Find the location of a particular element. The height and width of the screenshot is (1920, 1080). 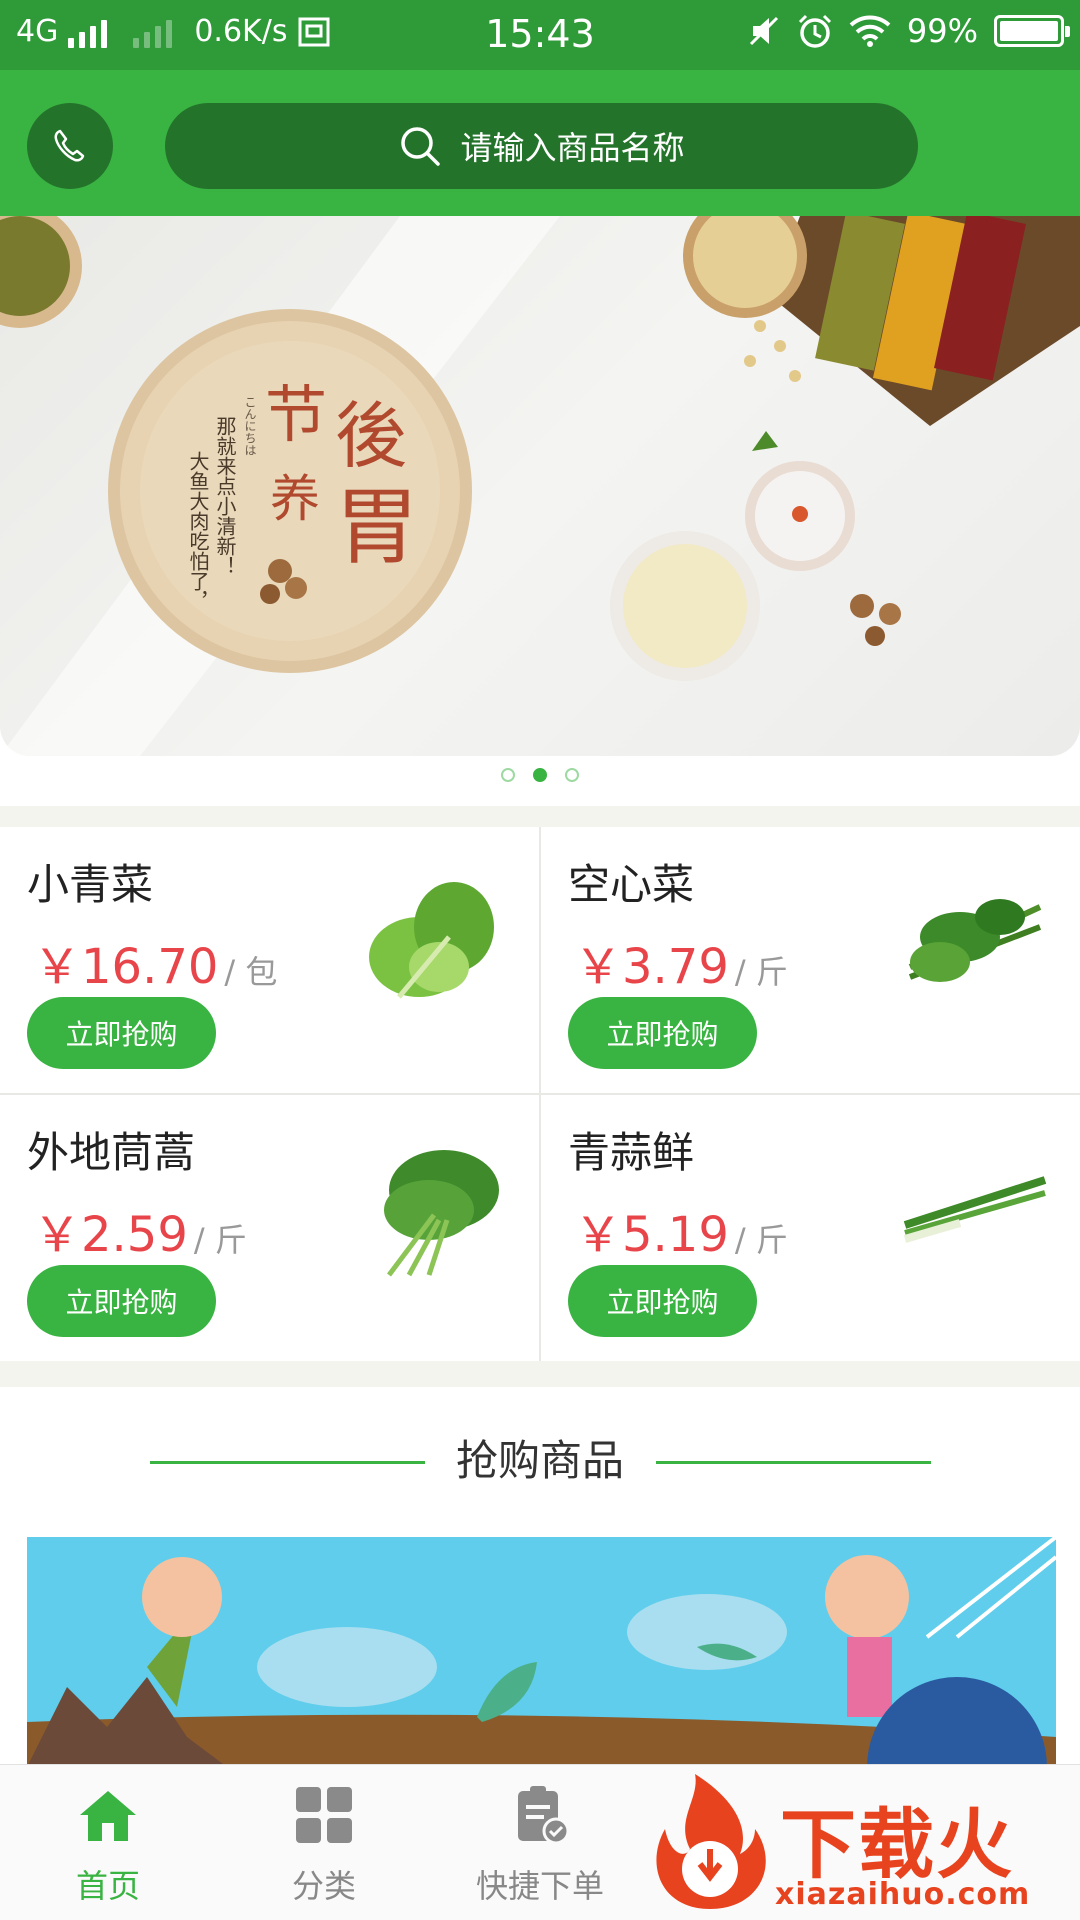

carousel-dot-active is located at coordinates (540, 775).